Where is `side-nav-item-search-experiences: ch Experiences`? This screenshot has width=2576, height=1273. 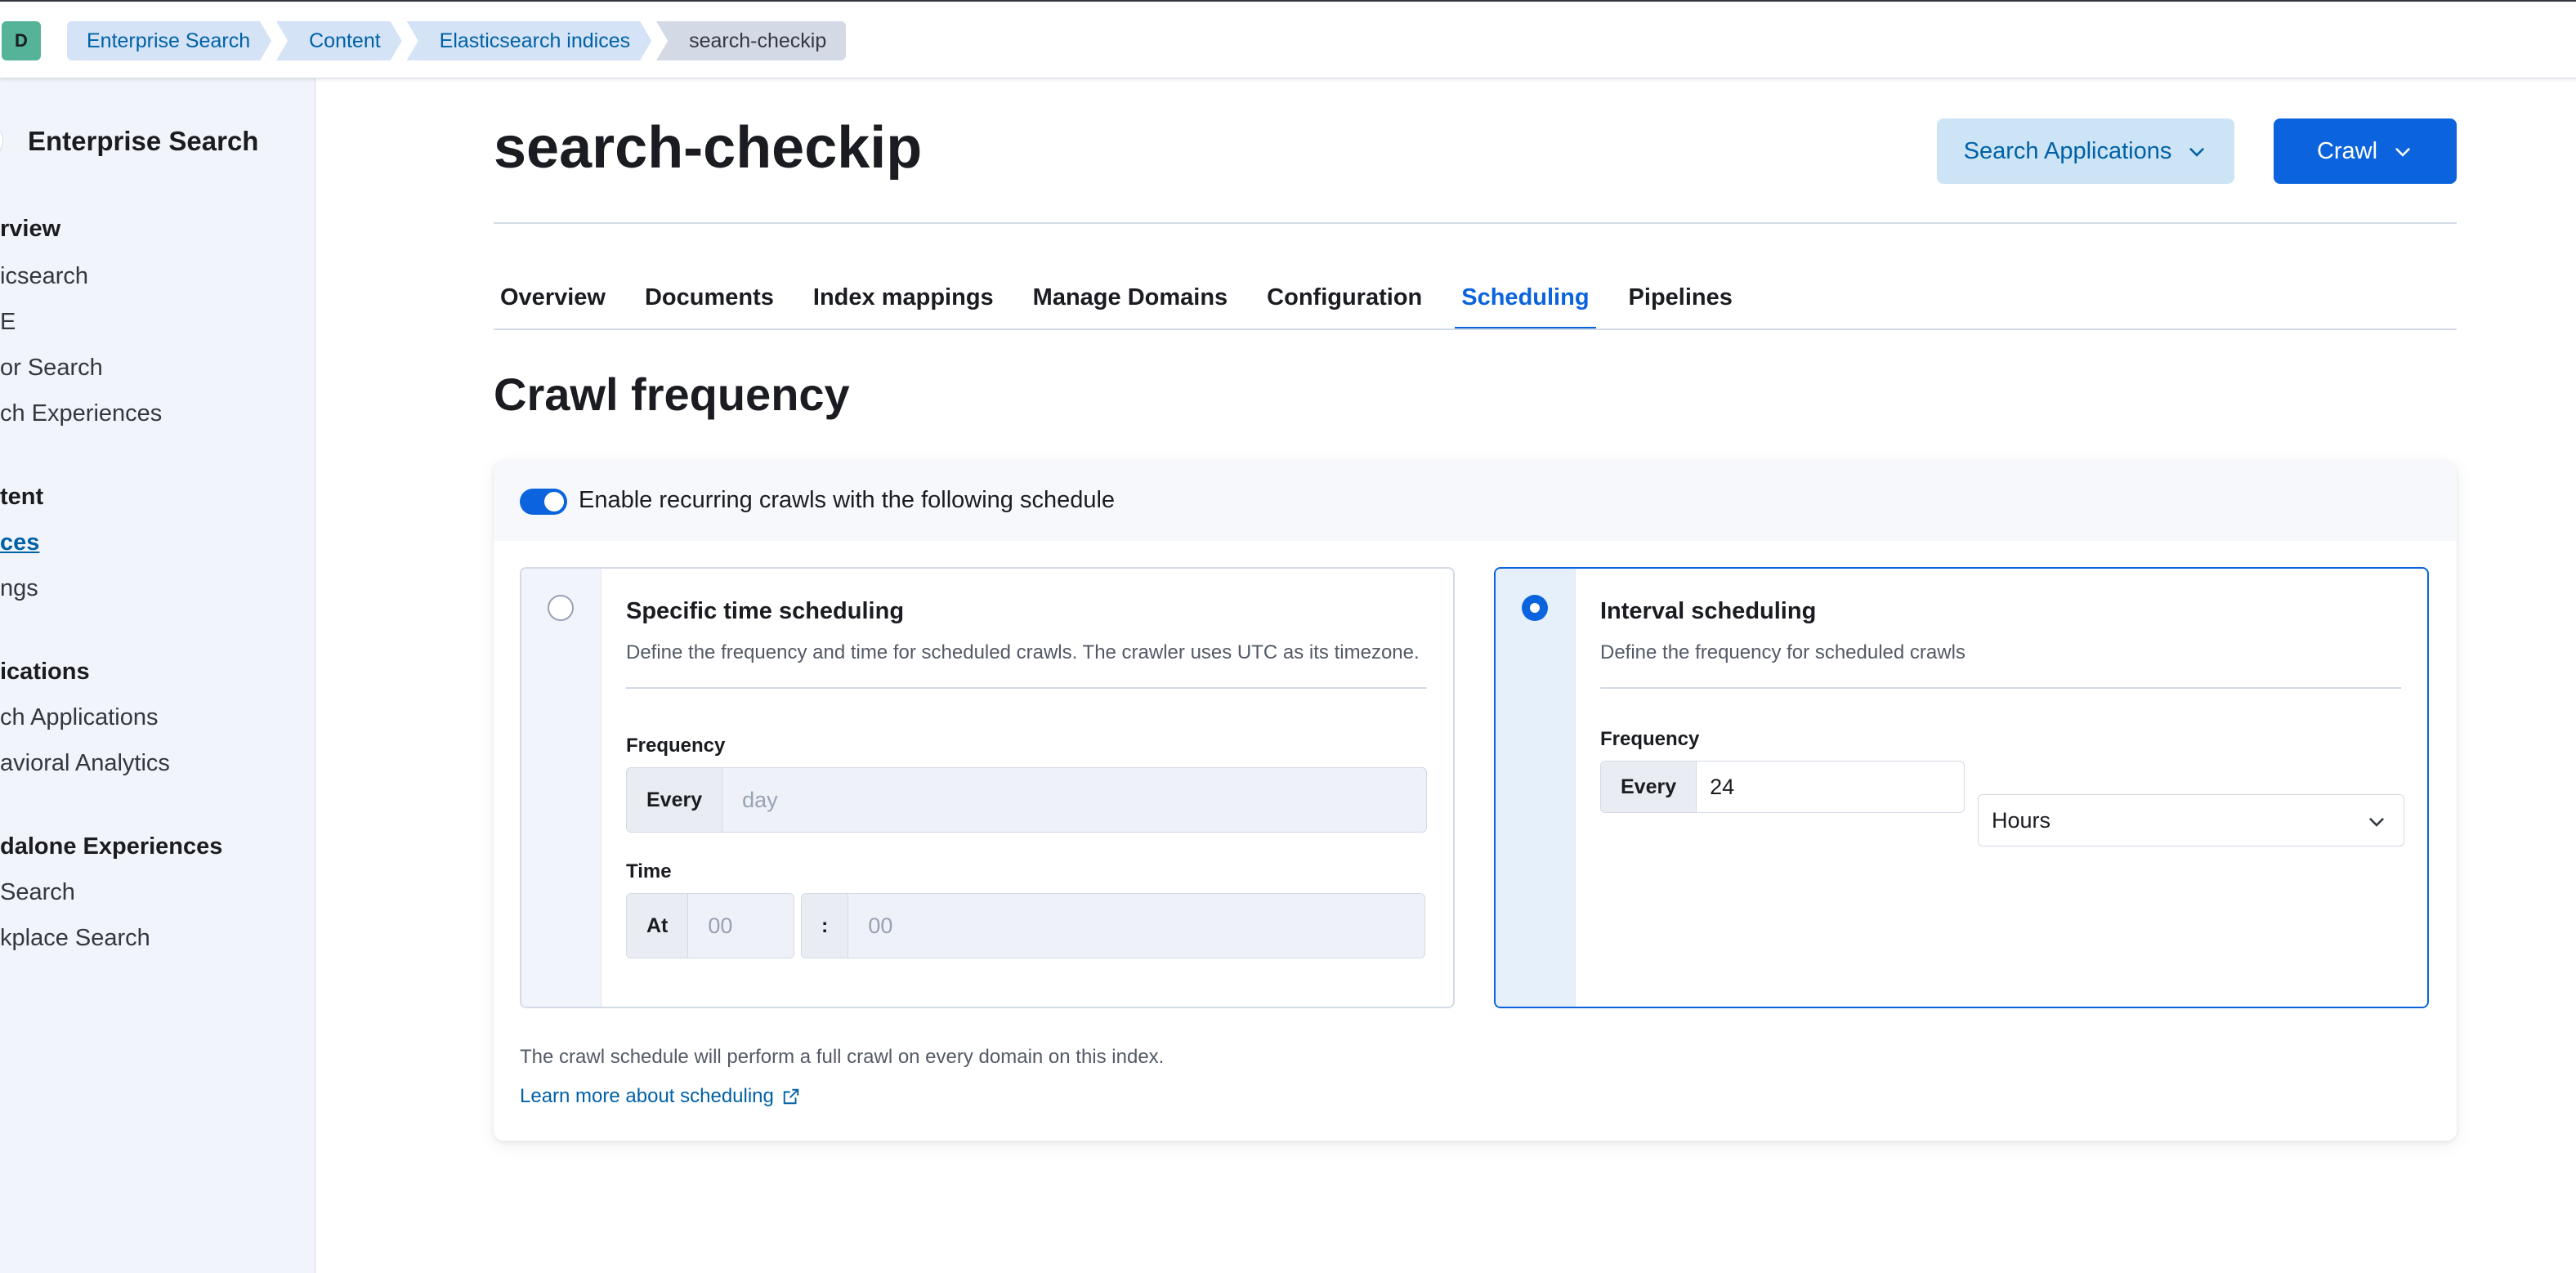 side-nav-item-search-experiences: ch Experiences is located at coordinates (81, 413).